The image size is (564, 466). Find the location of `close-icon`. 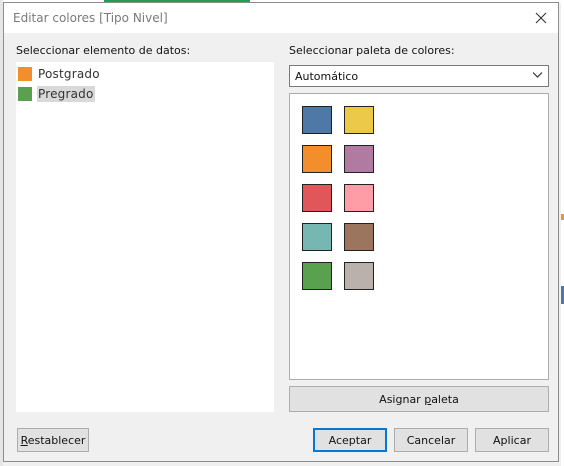

close-icon is located at coordinates (541, 18).